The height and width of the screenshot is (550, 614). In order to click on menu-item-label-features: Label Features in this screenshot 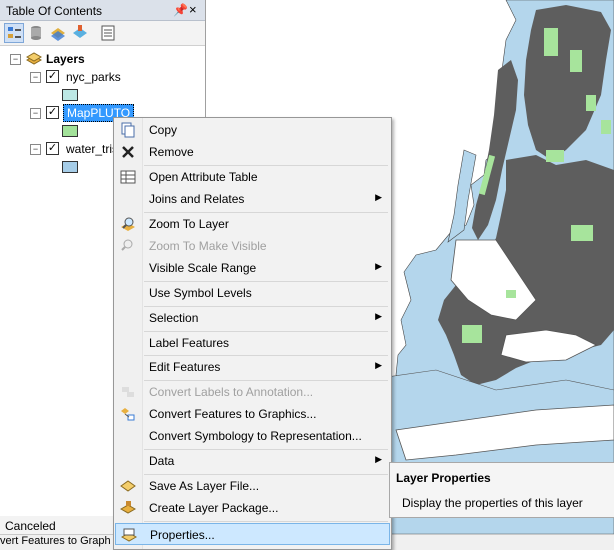, I will do `click(252, 343)`.